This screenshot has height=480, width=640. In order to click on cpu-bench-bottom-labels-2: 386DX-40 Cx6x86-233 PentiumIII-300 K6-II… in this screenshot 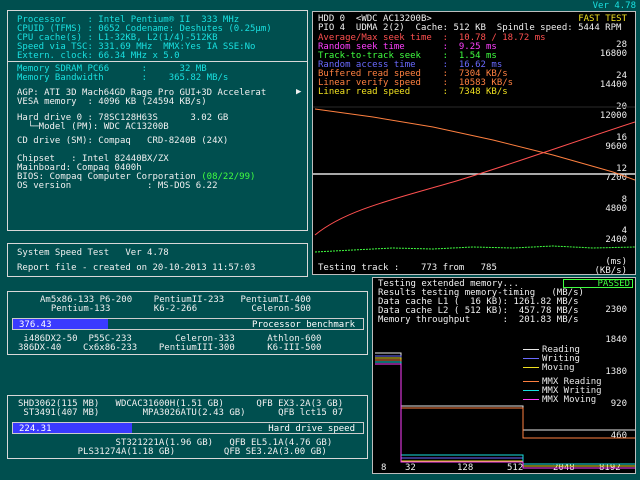, I will do `click(170, 348)`.